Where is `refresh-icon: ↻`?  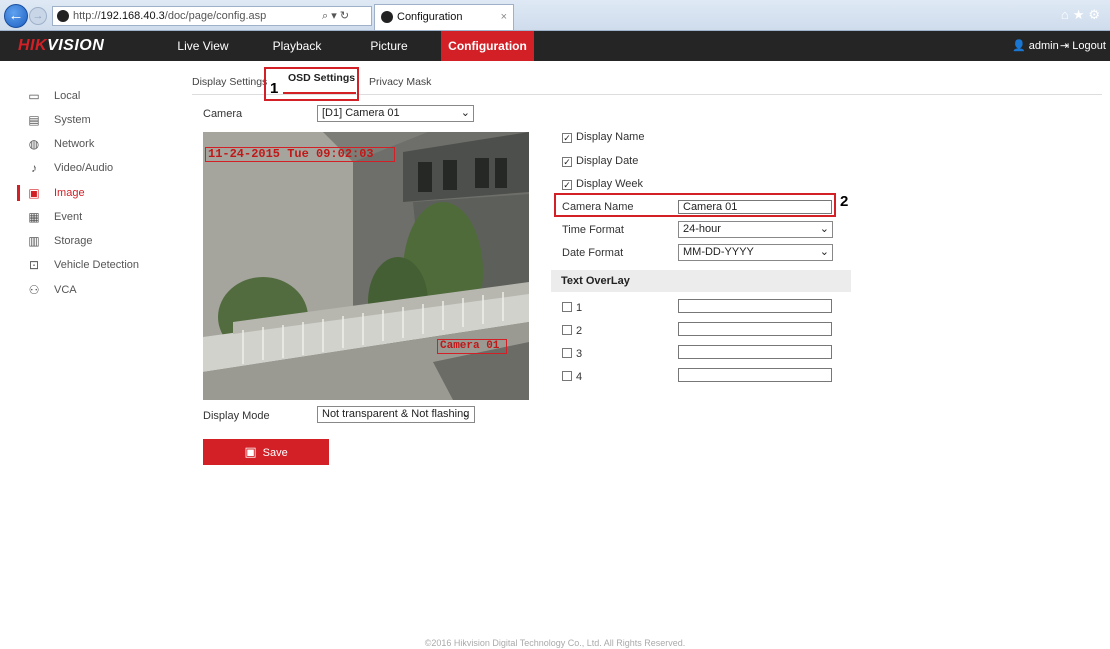
refresh-icon: ↻ is located at coordinates (344, 16).